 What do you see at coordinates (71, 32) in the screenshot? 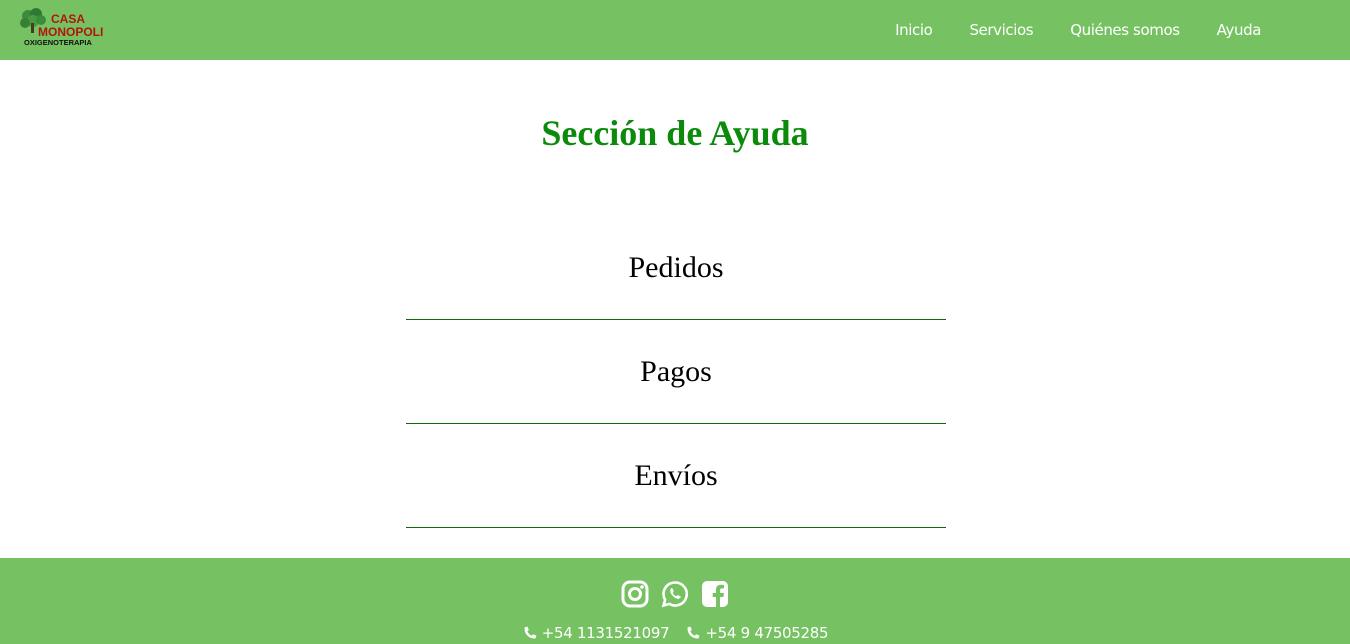
I see `logo-line-monopoli: MONOPOLI` at bounding box center [71, 32].